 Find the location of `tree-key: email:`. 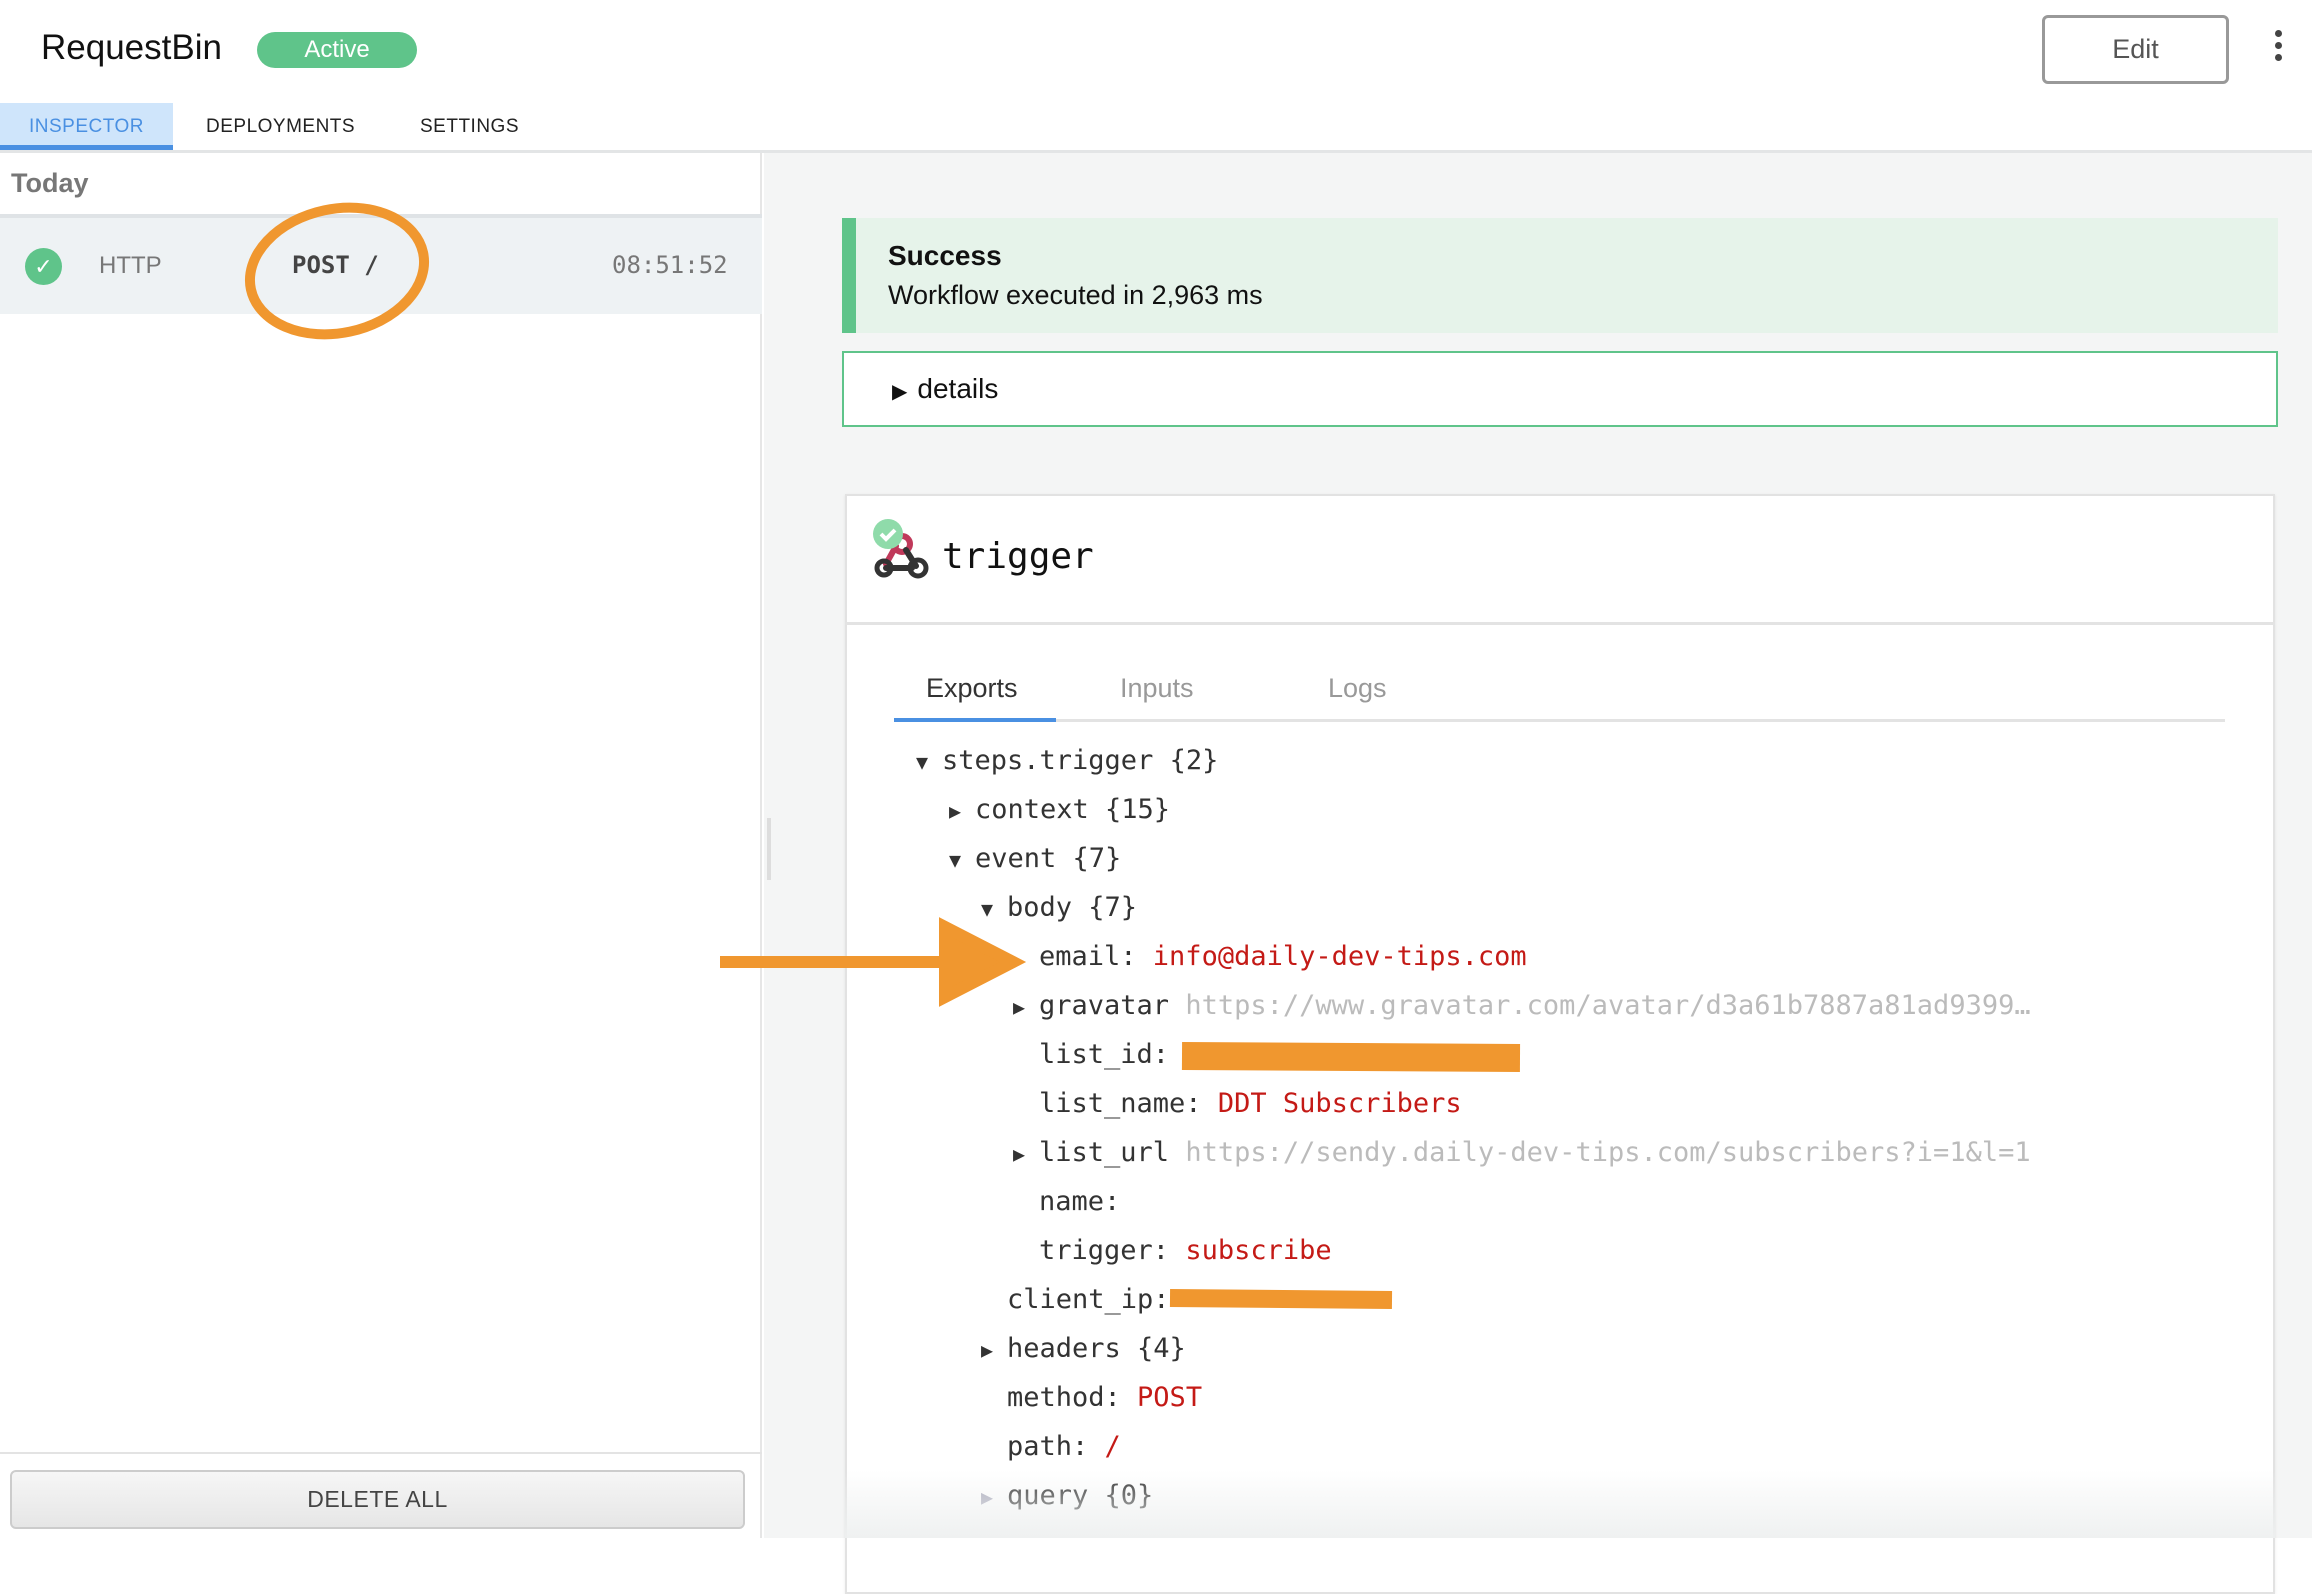

tree-key: email: is located at coordinates (1096, 956).